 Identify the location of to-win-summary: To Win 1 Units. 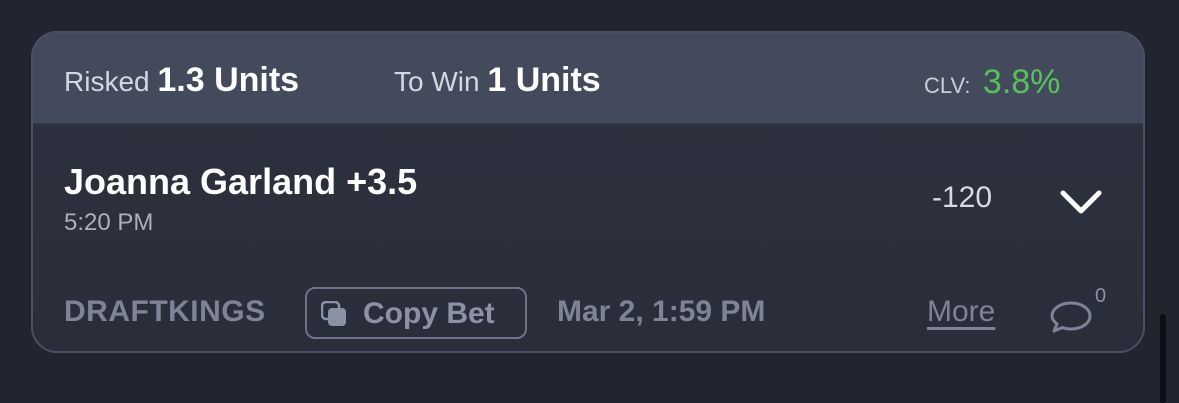
(497, 80).